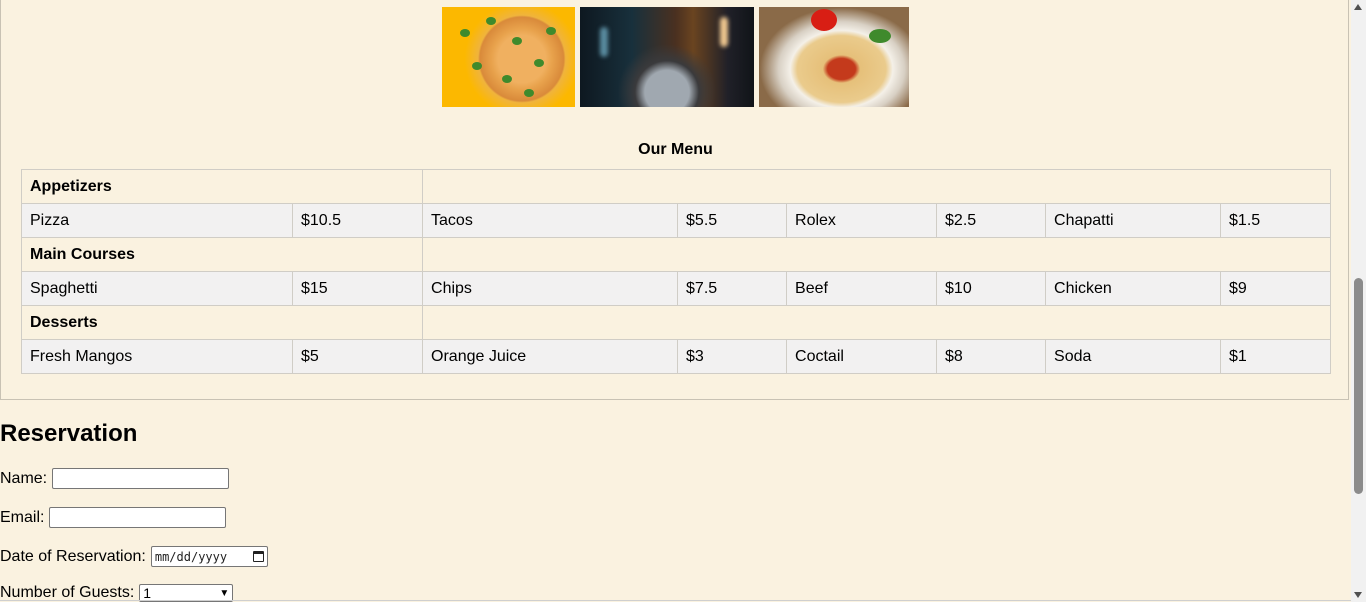 The height and width of the screenshot is (602, 1366). I want to click on item-name: Tacos, so click(550, 220).